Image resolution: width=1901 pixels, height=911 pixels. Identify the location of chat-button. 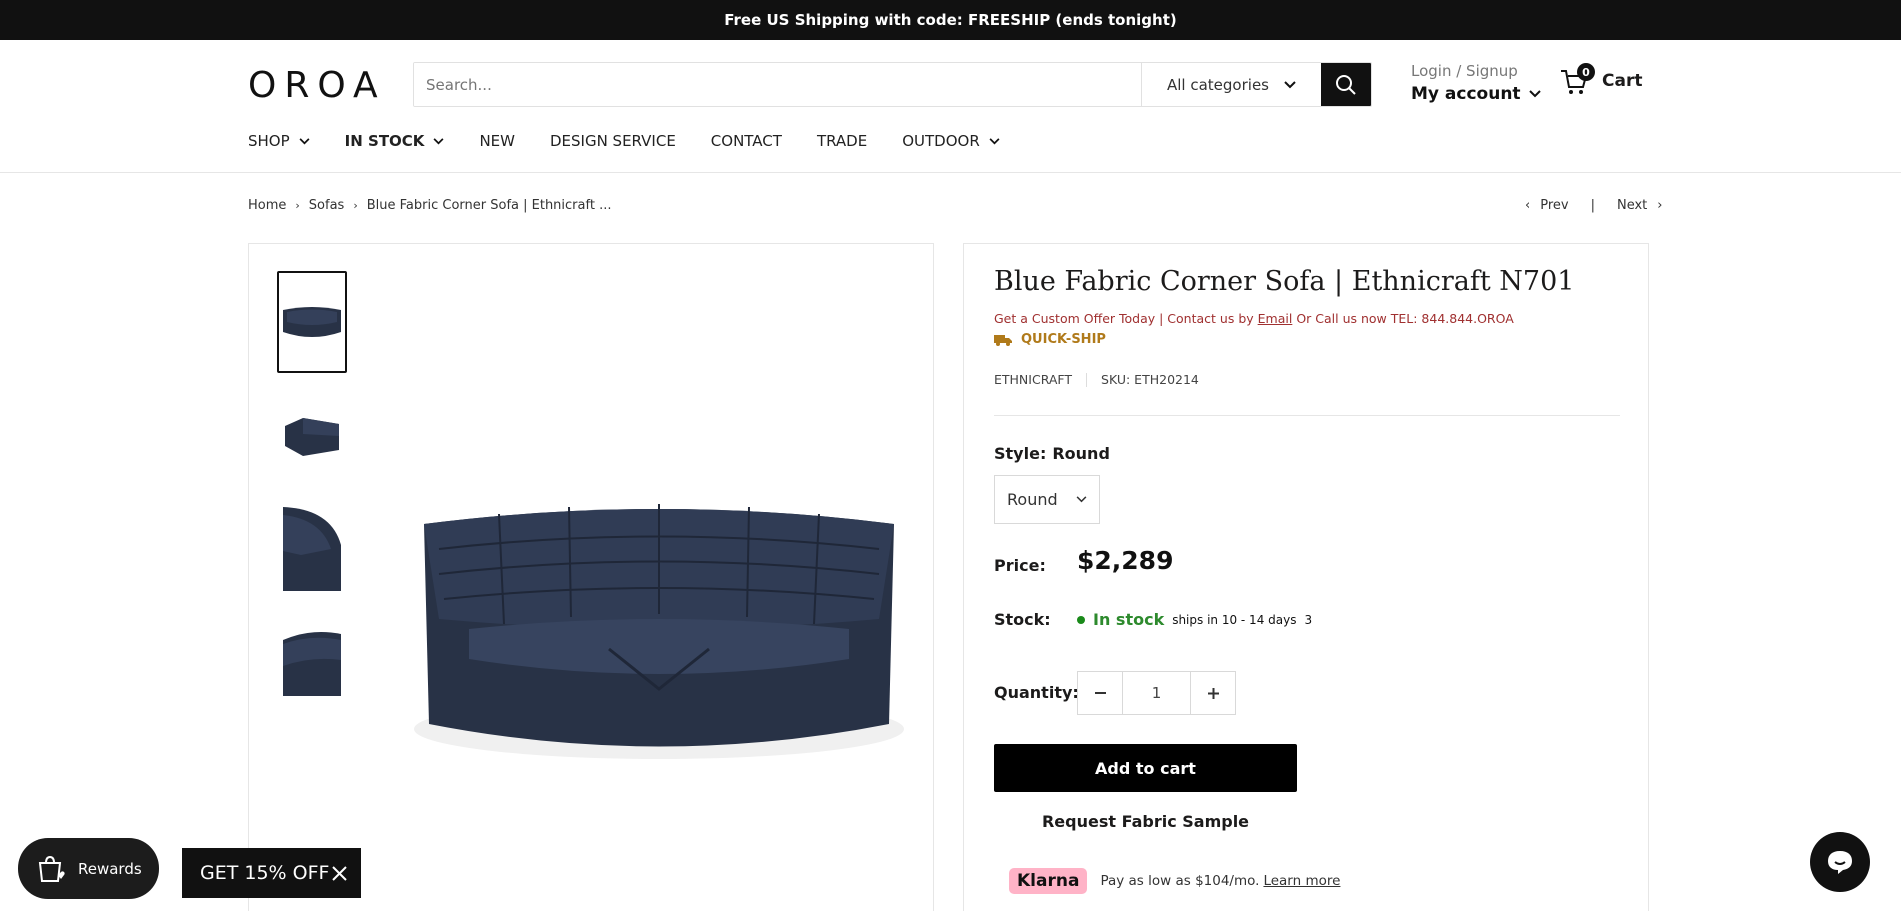
(1840, 862).